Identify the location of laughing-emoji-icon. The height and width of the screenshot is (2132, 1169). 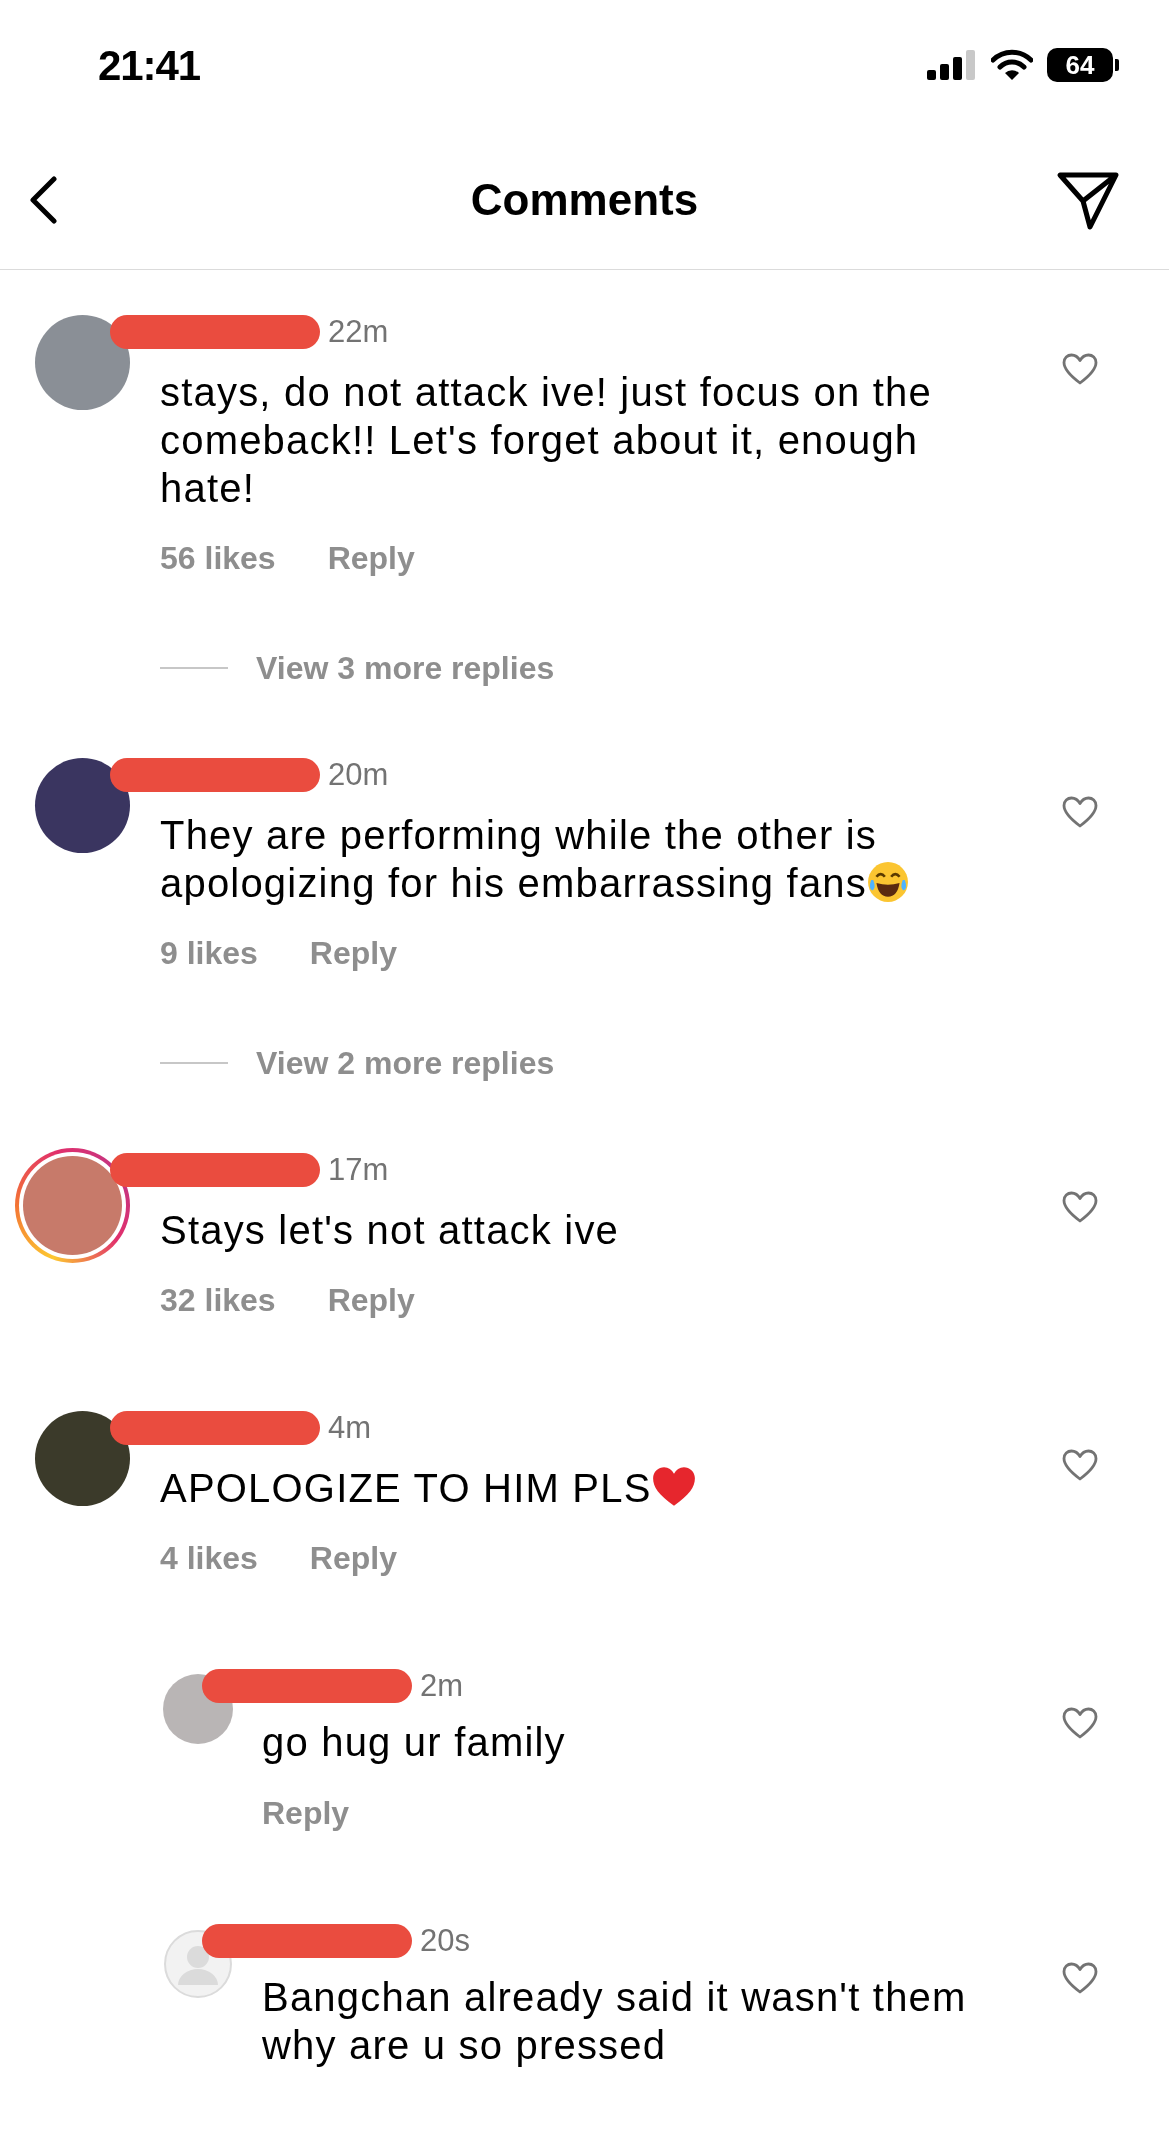
(888, 882).